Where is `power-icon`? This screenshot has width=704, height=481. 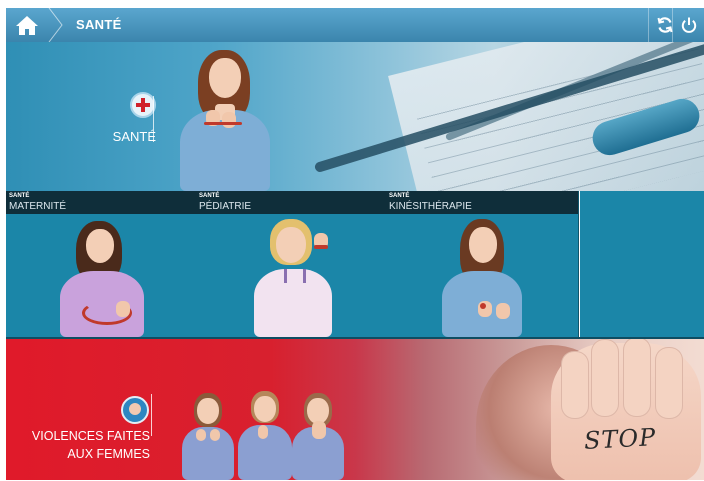 power-icon is located at coordinates (689, 25).